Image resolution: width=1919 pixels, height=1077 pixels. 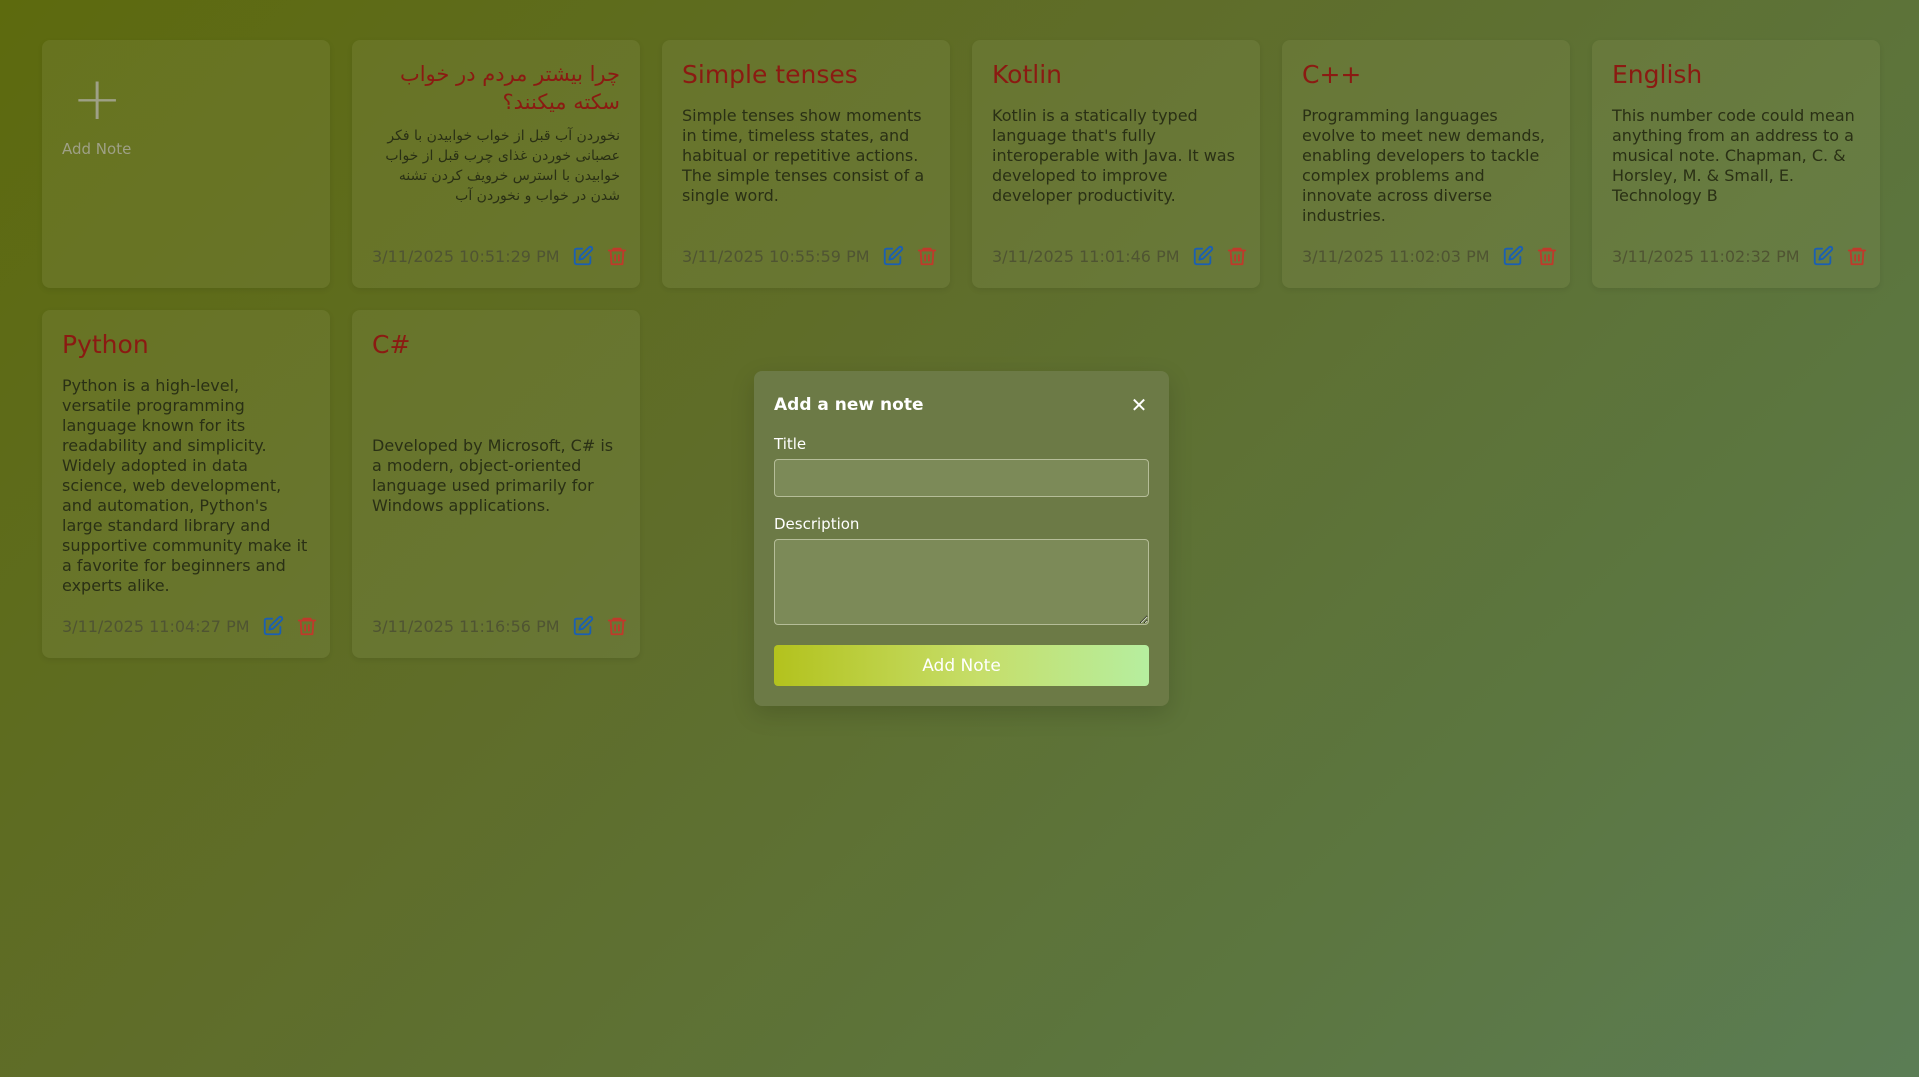 I want to click on note-date: 3/11/2025 11:02:03 PM, so click(x=1396, y=256).